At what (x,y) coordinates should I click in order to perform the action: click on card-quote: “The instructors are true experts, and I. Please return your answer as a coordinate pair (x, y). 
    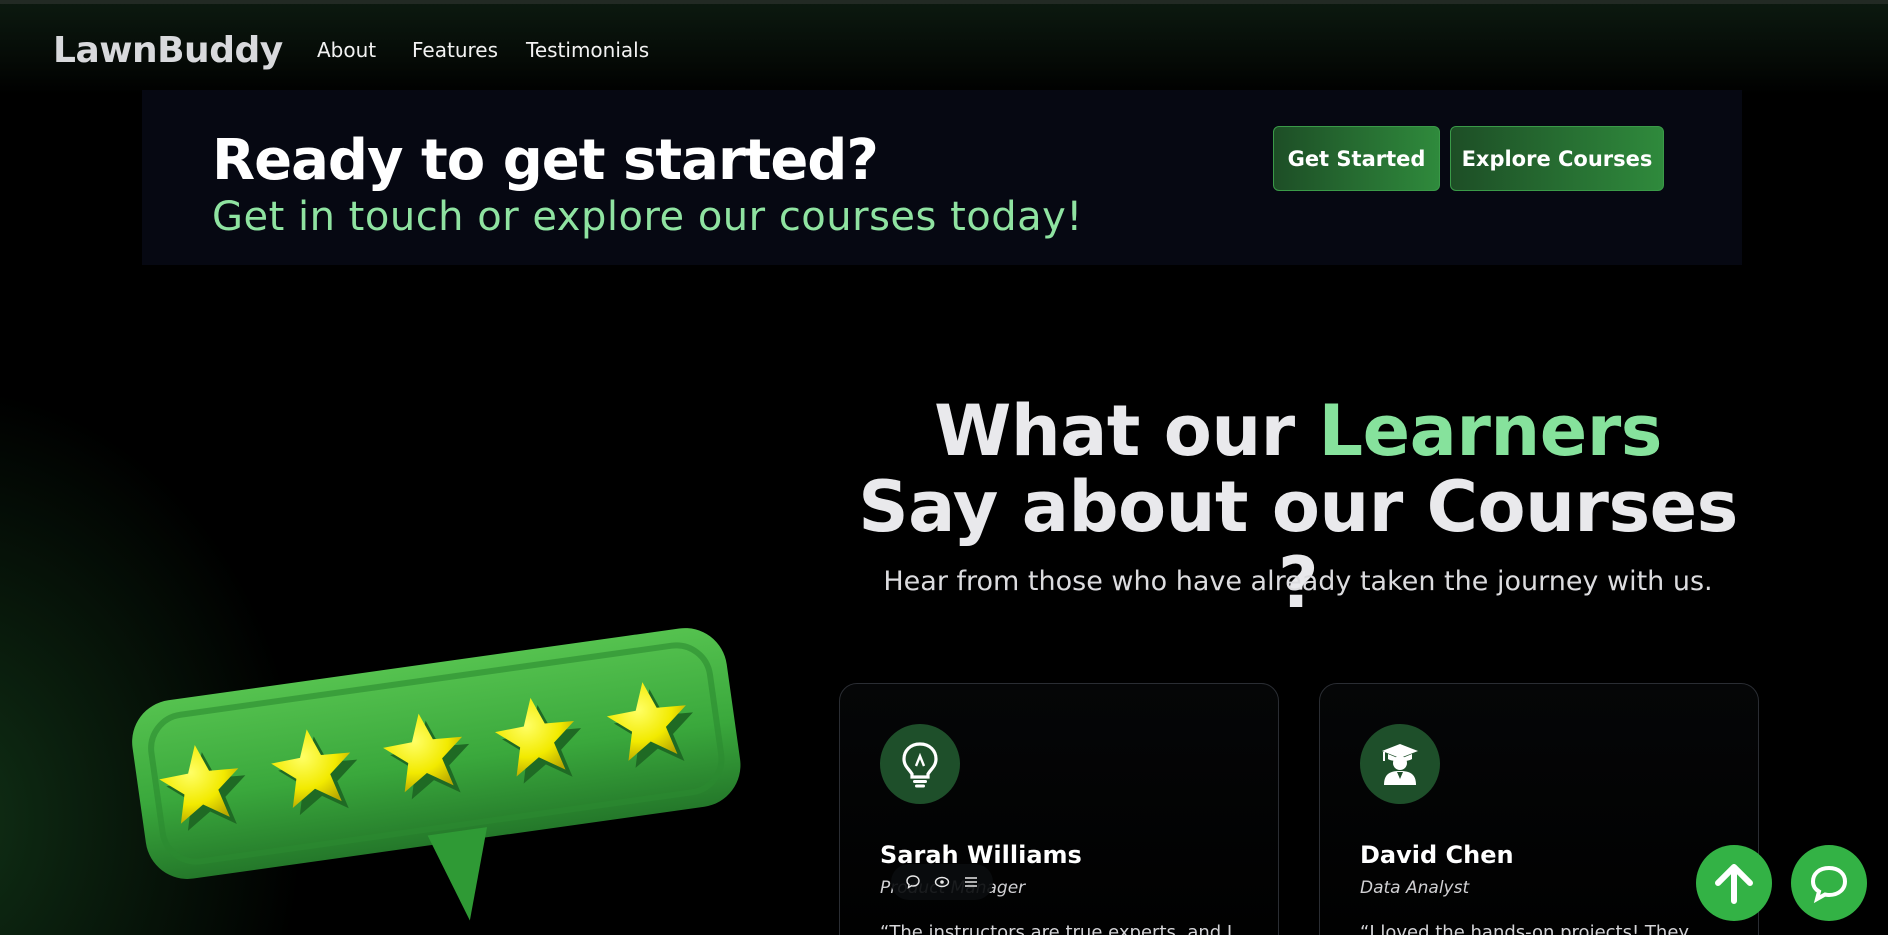
    Looking at the image, I should click on (1056, 928).